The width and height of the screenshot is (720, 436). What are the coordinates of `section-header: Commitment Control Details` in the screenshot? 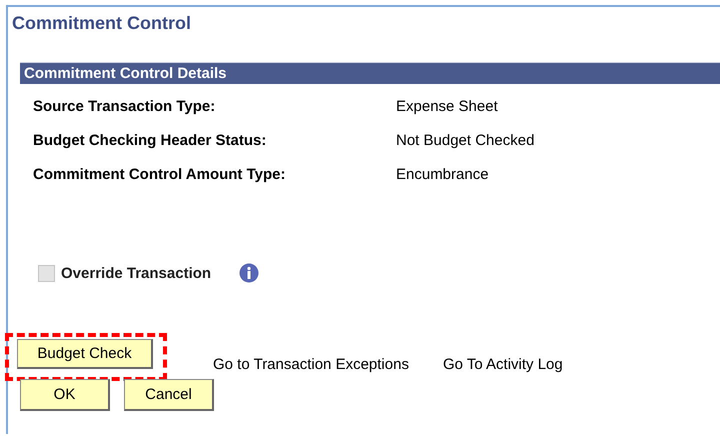 It's located at (370, 73).